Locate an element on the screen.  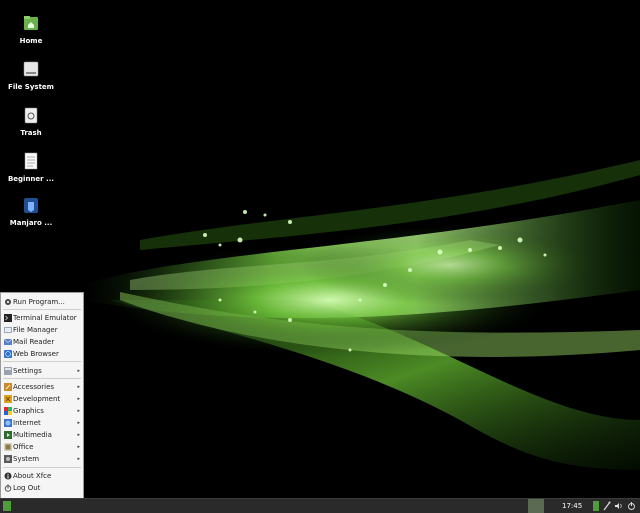
internet-icon is located at coordinates (8, 423).